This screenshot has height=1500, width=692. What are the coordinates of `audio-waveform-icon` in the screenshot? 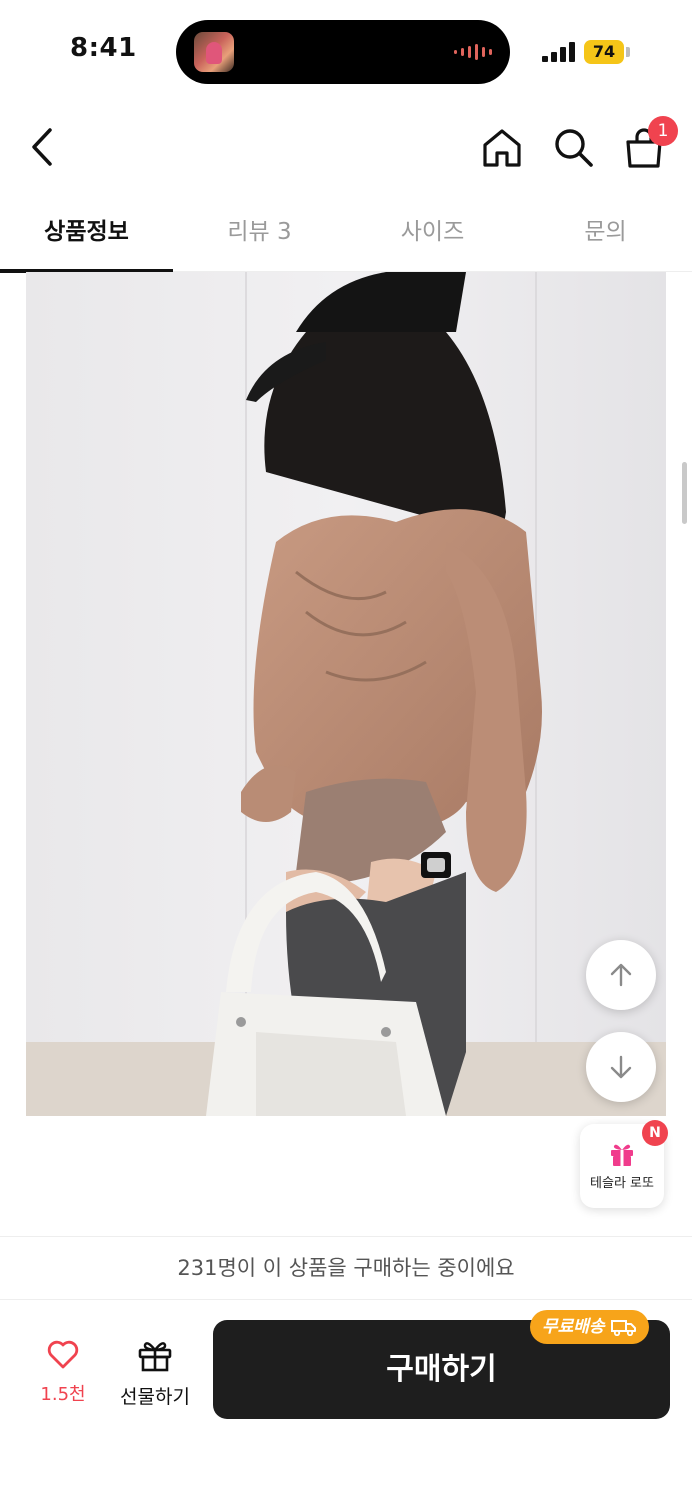 It's located at (473, 52).